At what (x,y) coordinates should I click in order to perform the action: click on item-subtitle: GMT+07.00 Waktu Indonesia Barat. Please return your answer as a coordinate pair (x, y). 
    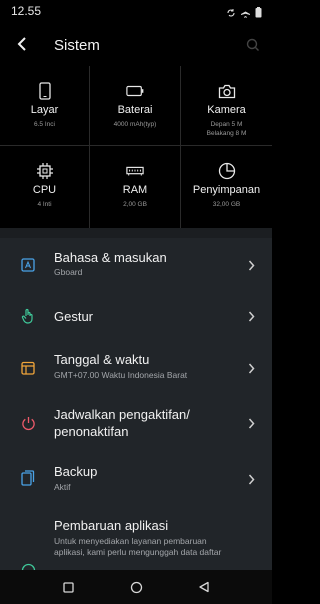
    Looking at the image, I should click on (121, 375).